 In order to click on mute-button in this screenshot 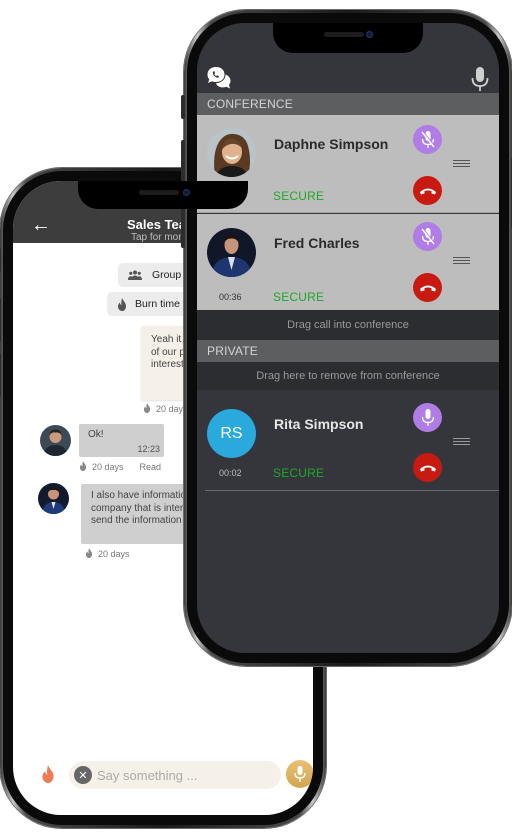, I will do `click(427, 417)`.